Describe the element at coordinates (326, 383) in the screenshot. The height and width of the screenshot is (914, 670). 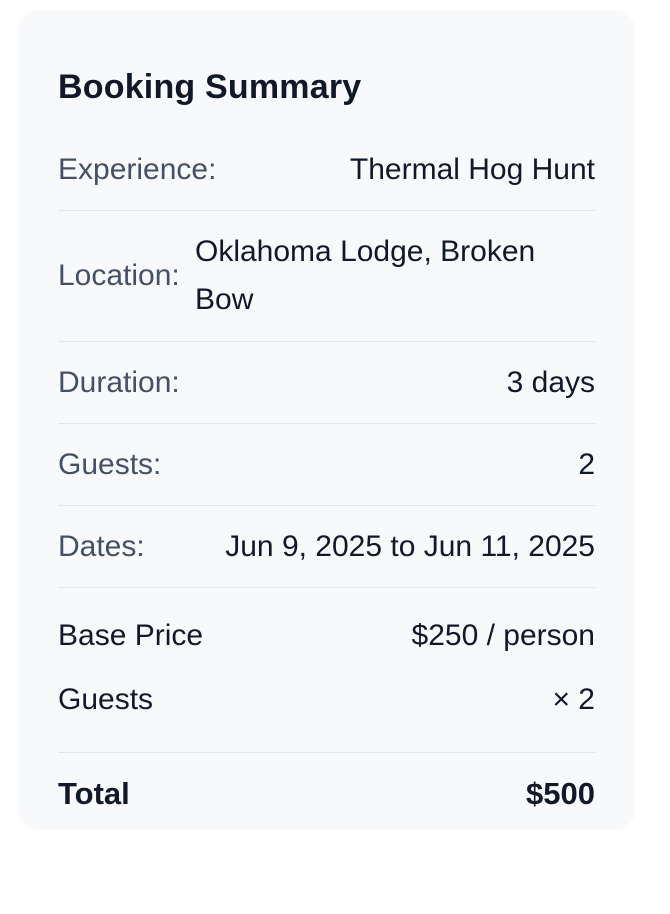
I see `detail-row-duration: Duration: 3 days` at that location.